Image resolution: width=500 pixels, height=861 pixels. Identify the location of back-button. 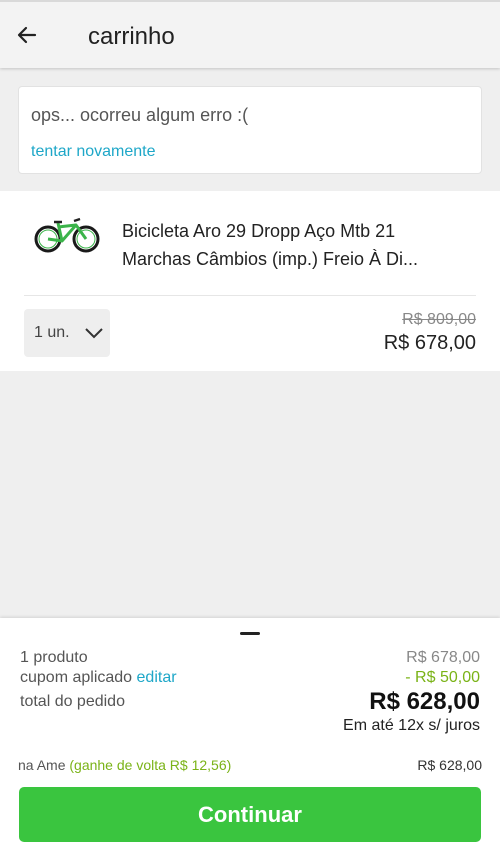
(27, 35).